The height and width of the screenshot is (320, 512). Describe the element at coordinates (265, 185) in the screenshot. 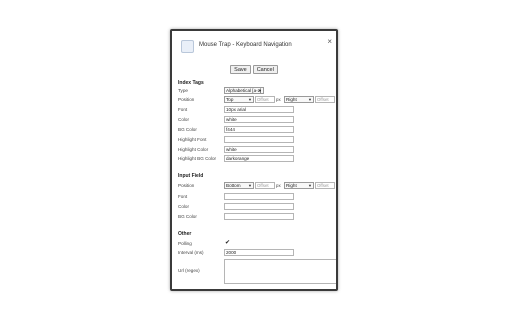

I see `input-vertical-offset-input: Offset` at that location.